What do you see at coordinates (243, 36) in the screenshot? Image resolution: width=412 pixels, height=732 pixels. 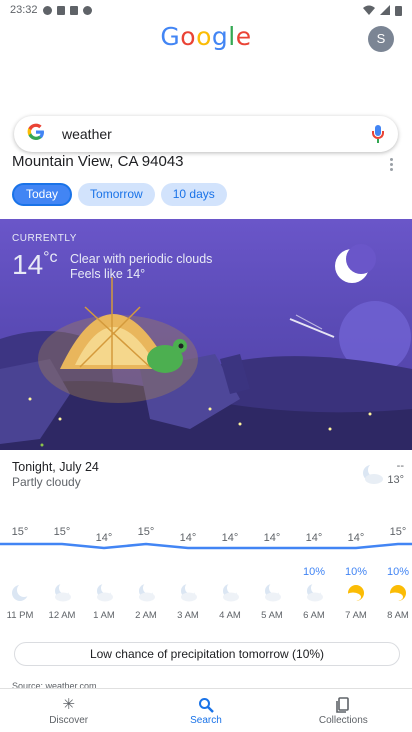 I see `logo-letter: e` at bounding box center [243, 36].